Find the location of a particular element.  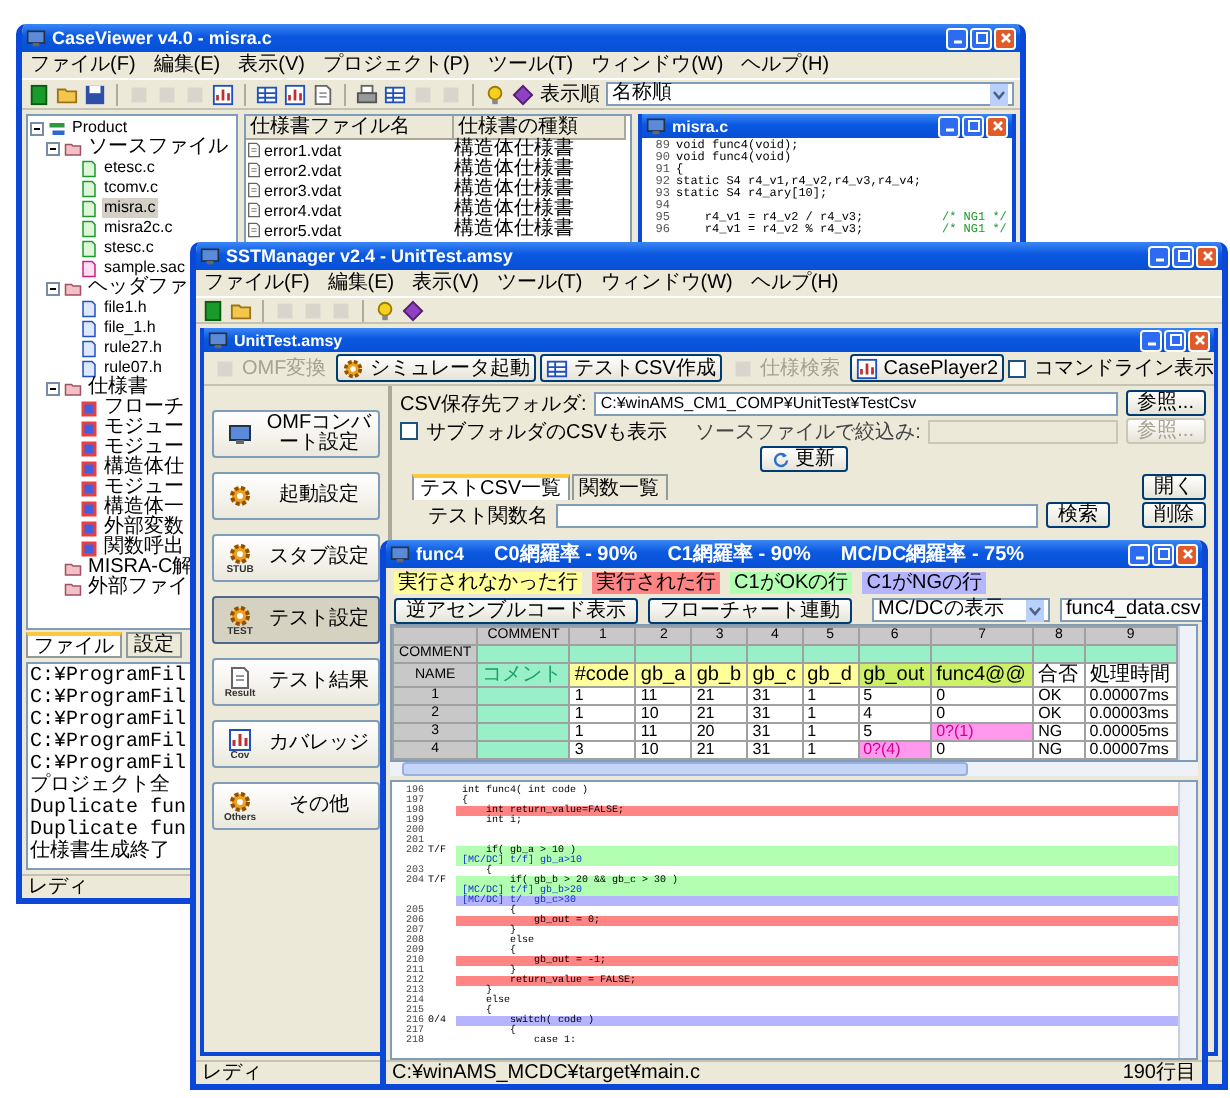

side-button: OMFコンバート設定 is located at coordinates (296, 434).